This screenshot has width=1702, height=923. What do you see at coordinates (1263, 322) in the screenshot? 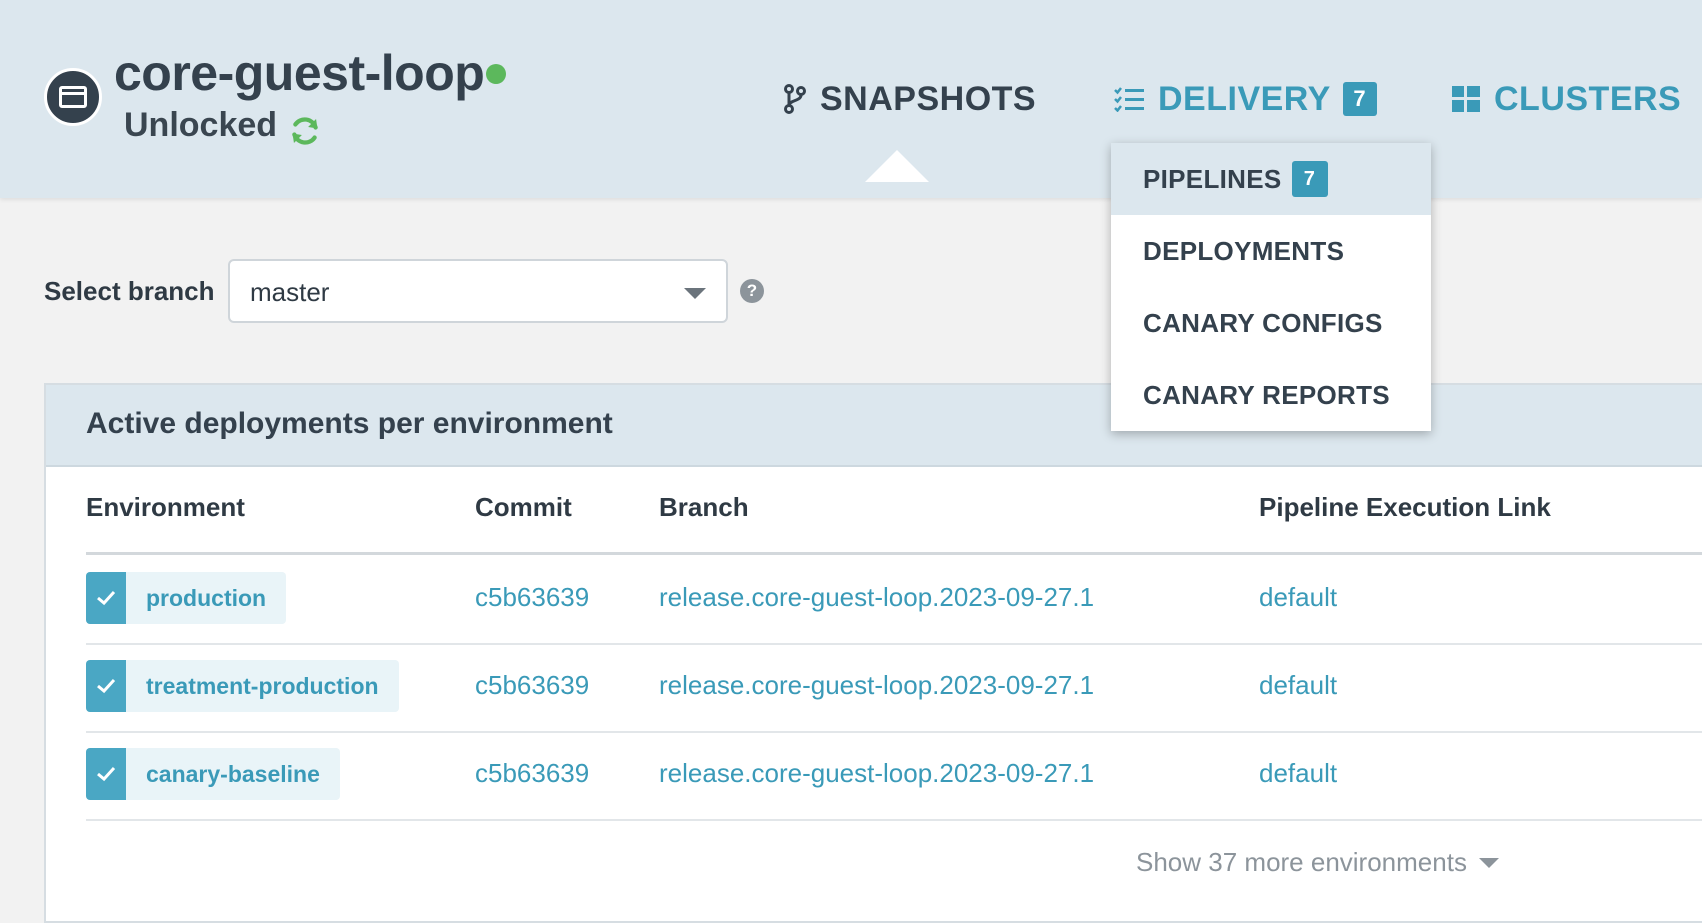
I see `menu-item-label: CANARY CONFIGS` at bounding box center [1263, 322].